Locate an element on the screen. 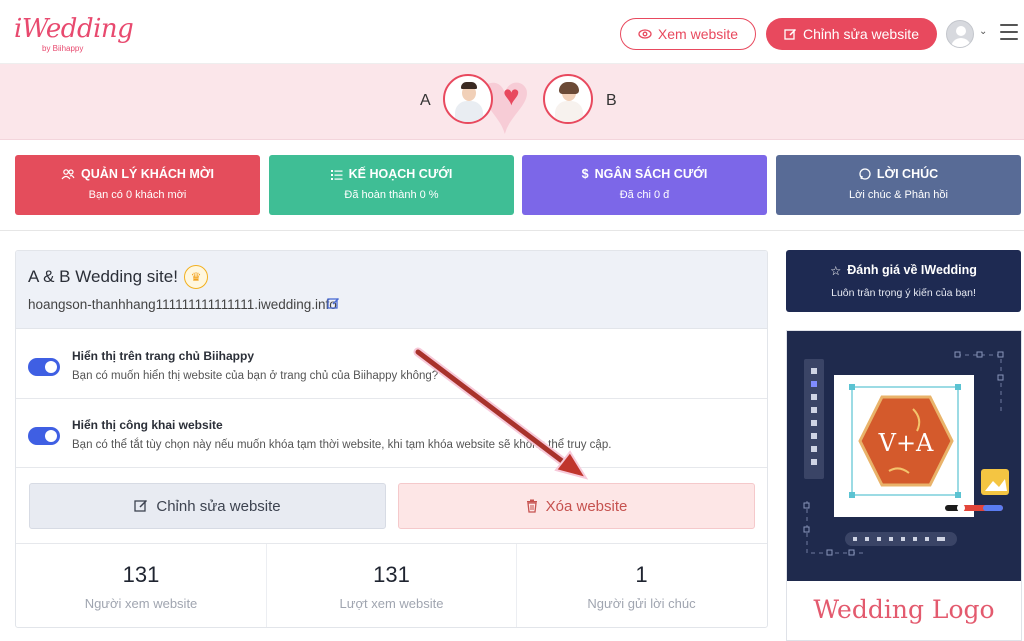 This screenshot has height=641, width=1024. heart-icon: ♥ is located at coordinates (511, 95).